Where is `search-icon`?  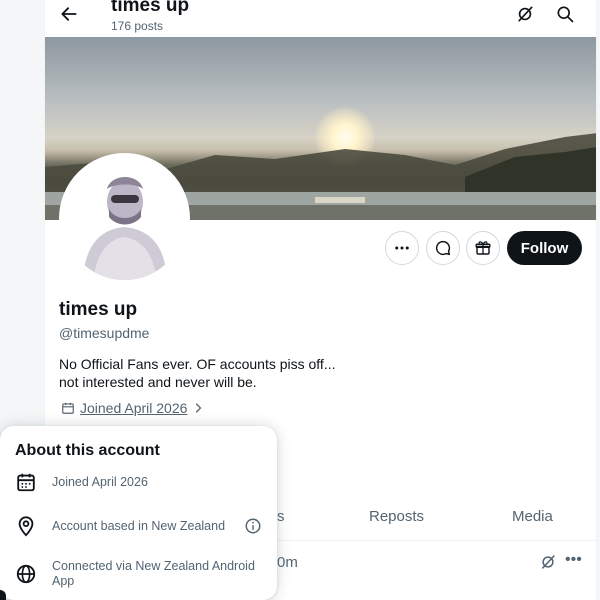
search-icon is located at coordinates (565, 14).